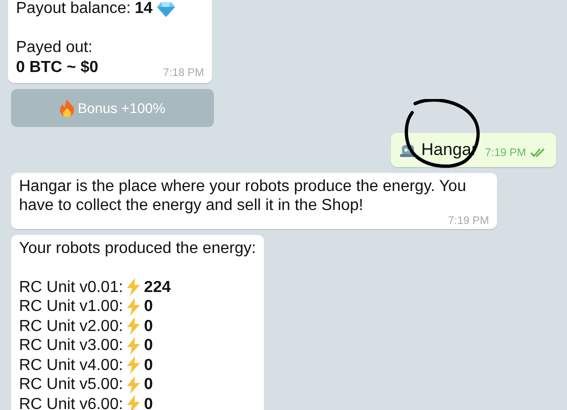 The width and height of the screenshot is (567, 410). I want to click on message-text: RC Unit v2.00:, so click(71, 326).